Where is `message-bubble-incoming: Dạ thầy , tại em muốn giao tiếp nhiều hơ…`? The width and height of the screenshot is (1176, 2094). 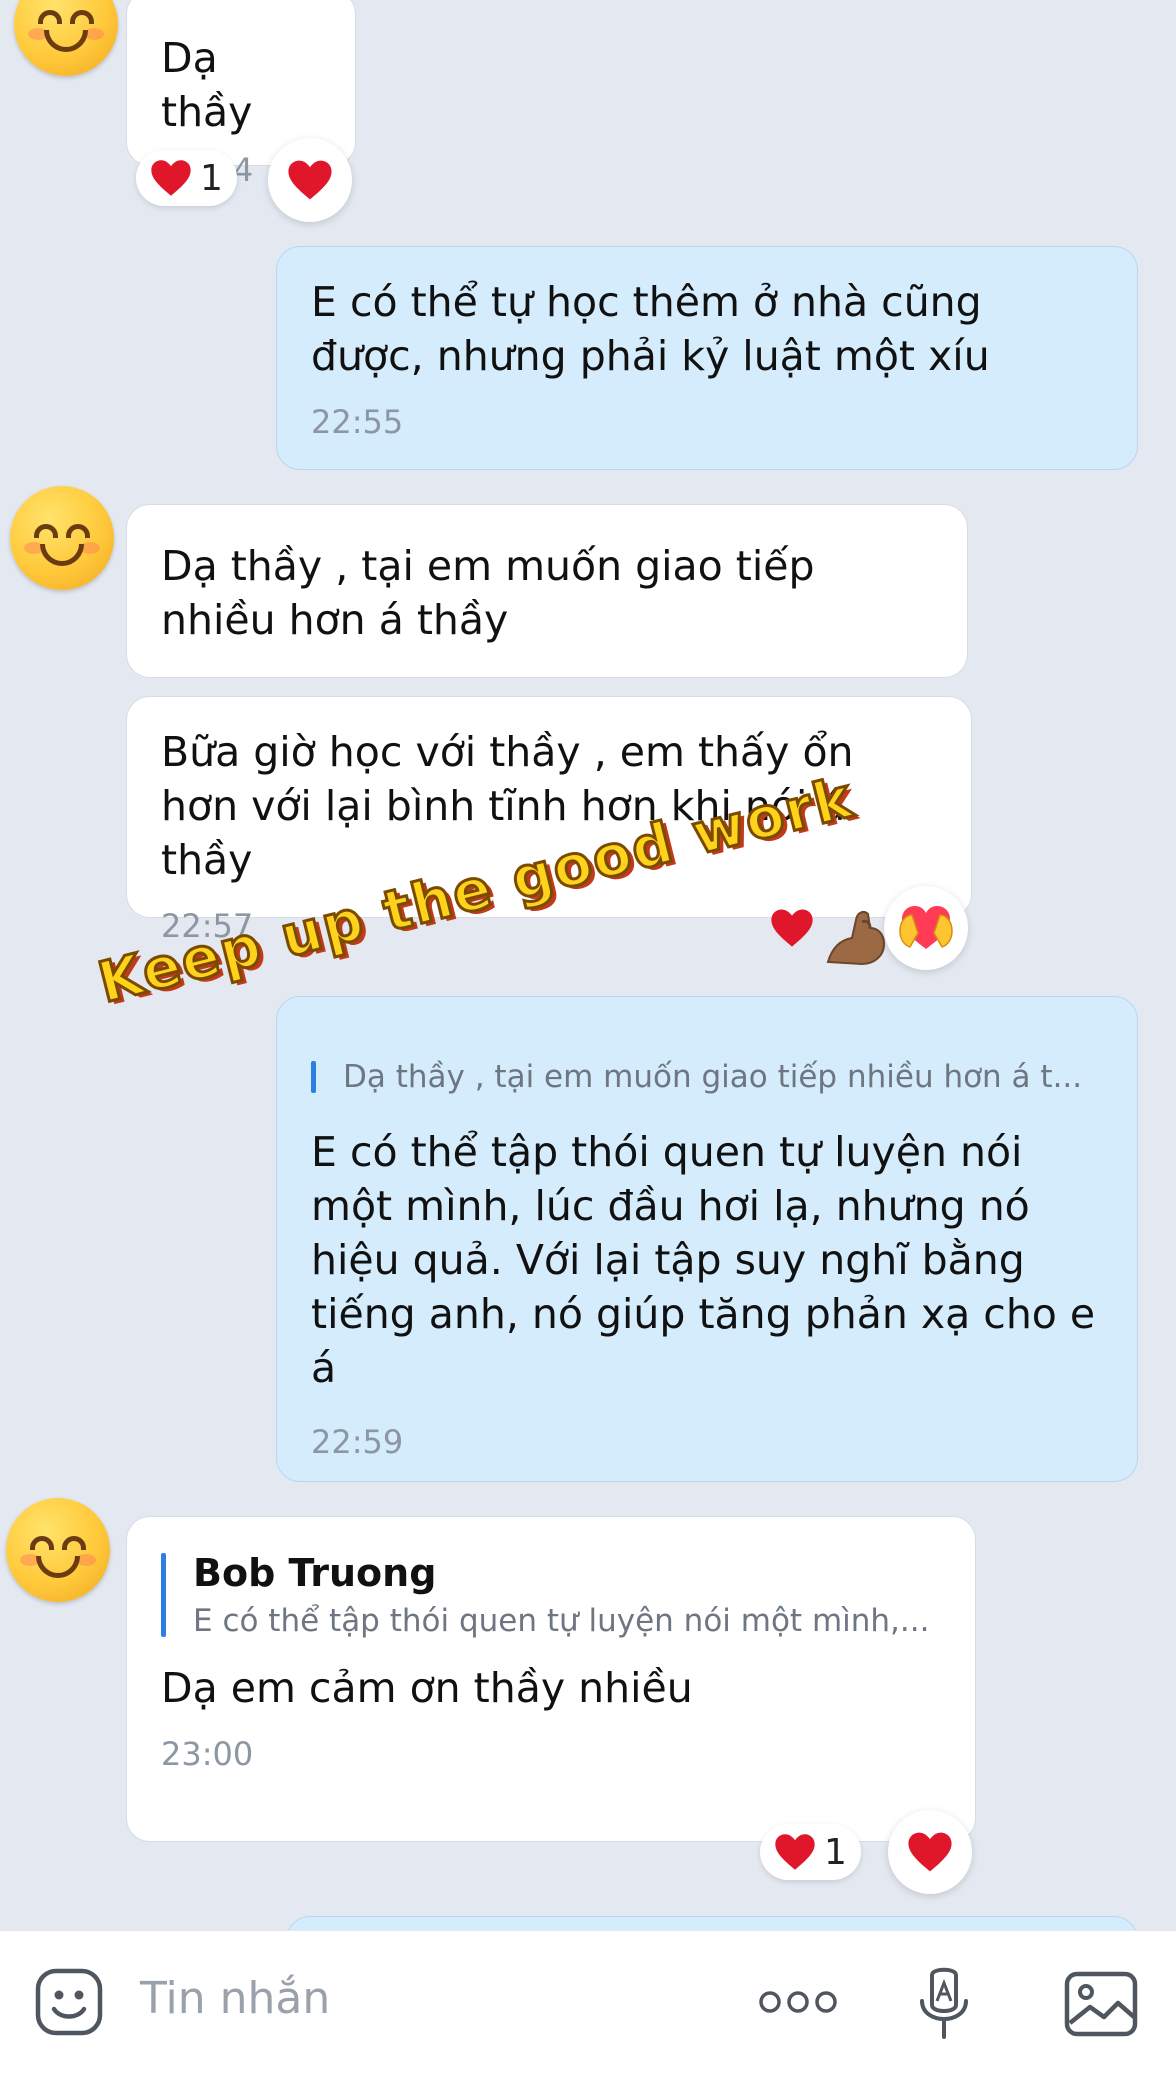
message-bubble-incoming: Dạ thầy , tại em muốn giao tiếp nhiều hơ… is located at coordinates (547, 591).